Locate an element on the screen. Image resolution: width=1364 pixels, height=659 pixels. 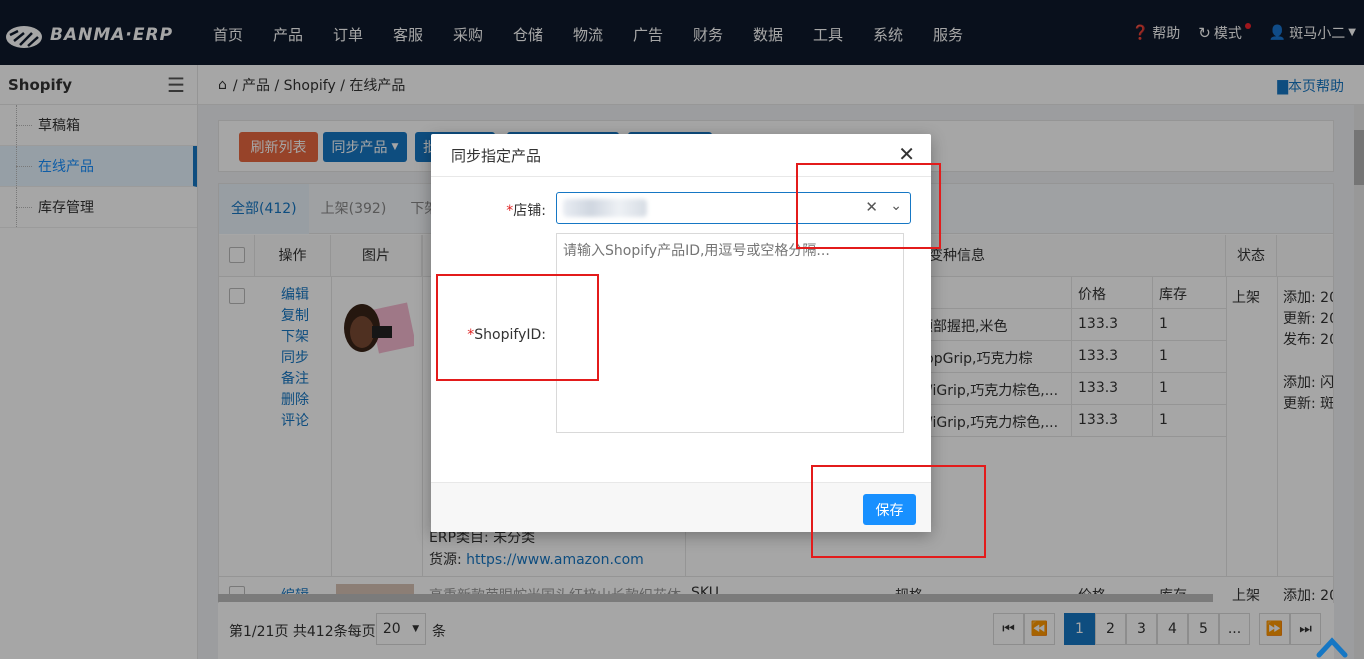
shopify-id-textarea is located at coordinates (730, 333).